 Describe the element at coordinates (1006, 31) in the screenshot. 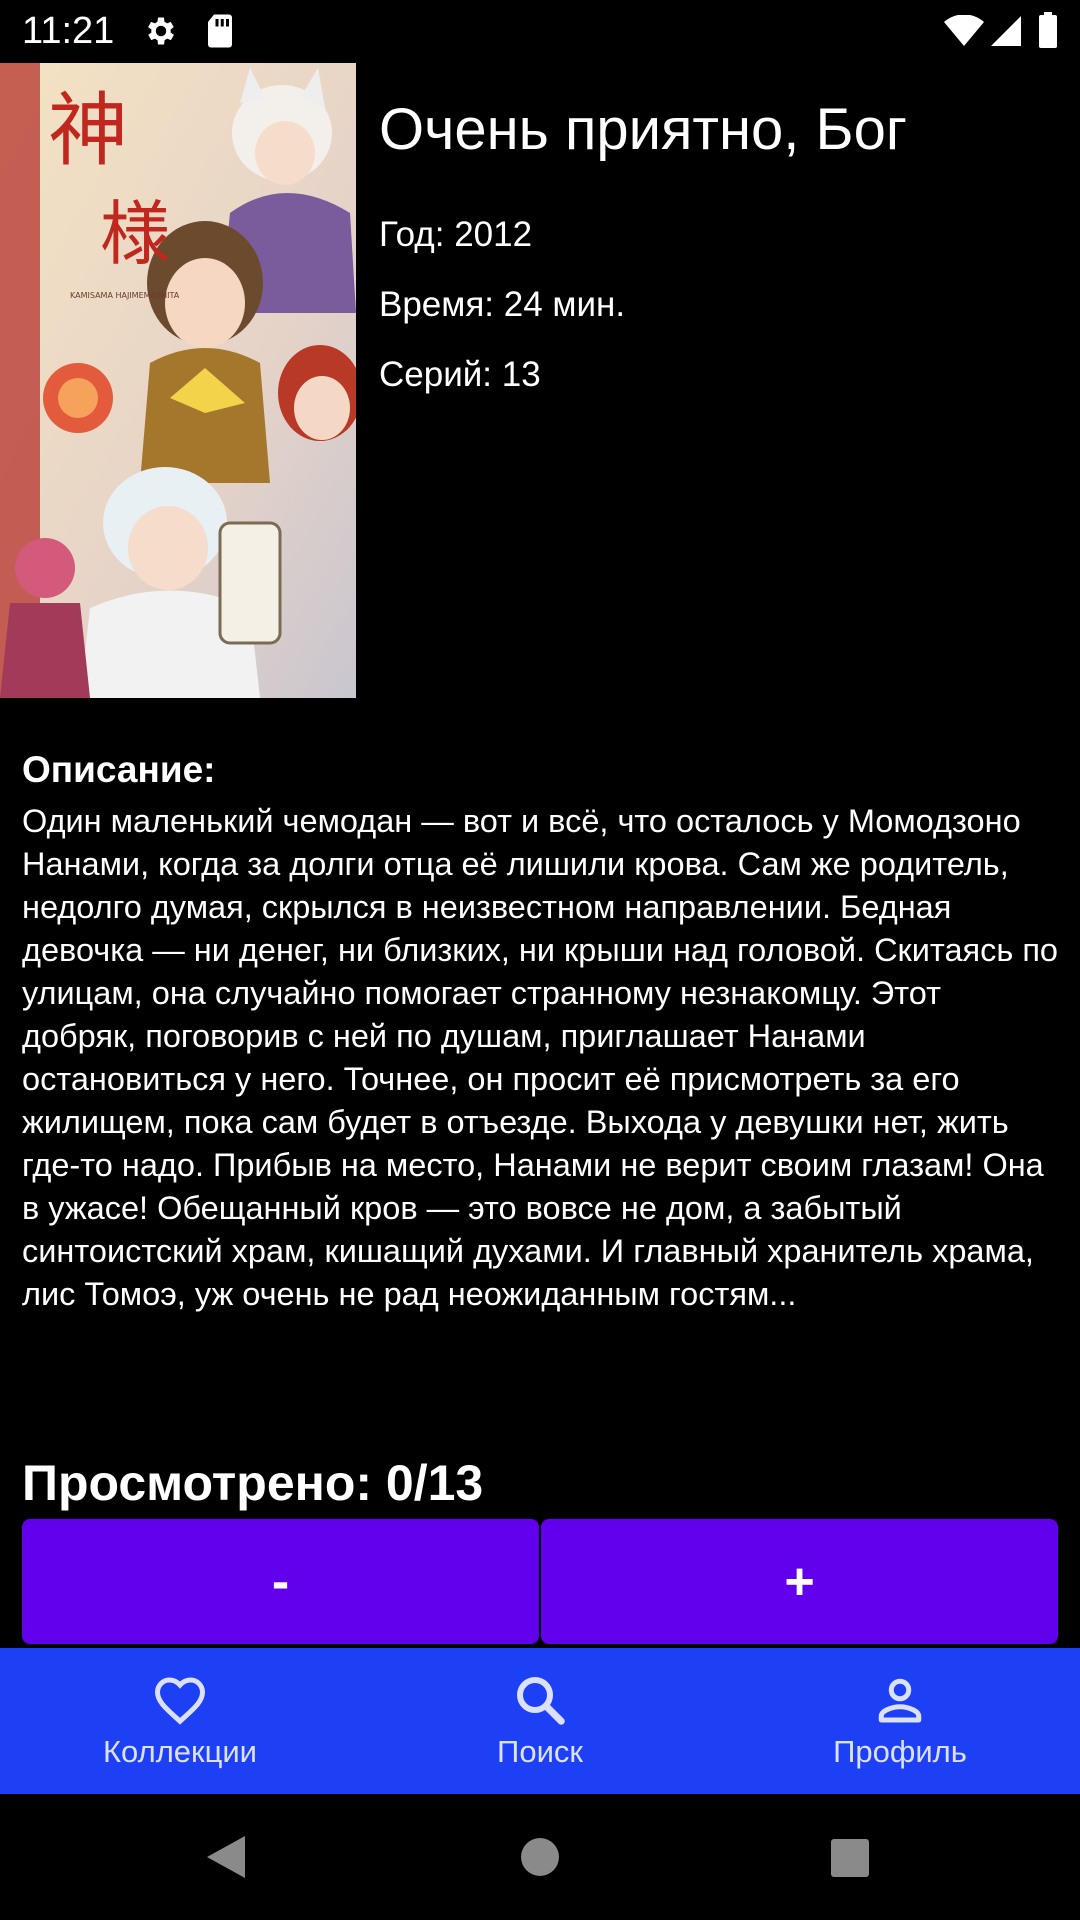

I see `signal-icon` at that location.